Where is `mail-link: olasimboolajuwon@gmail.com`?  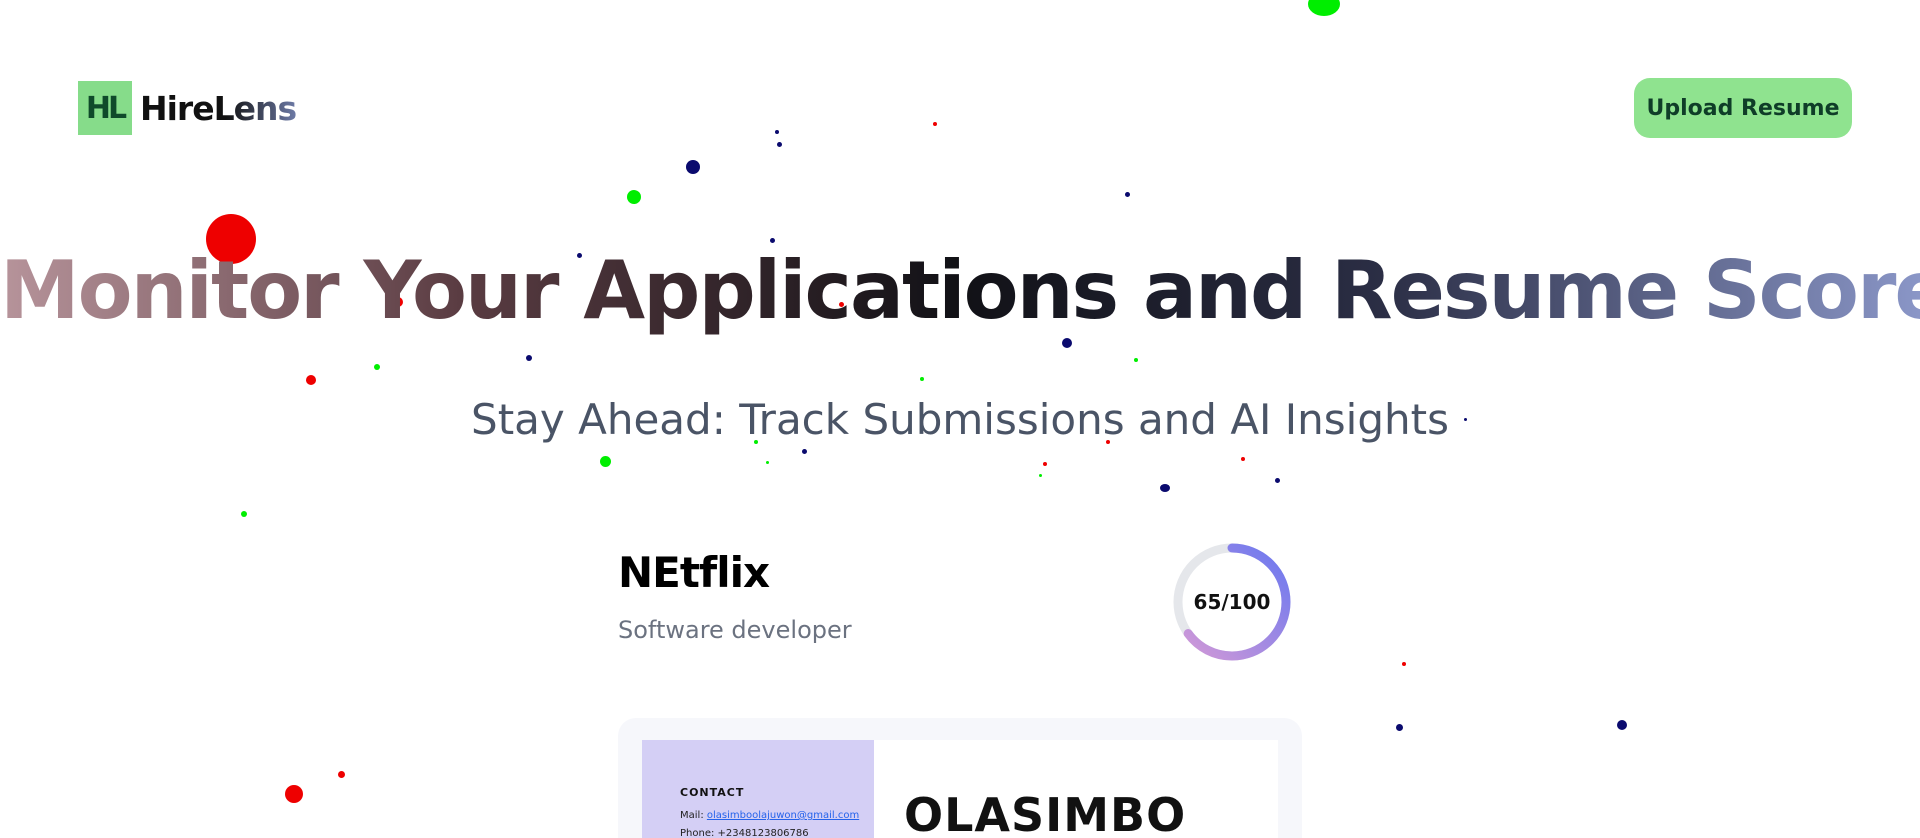 mail-link: olasimboolajuwon@gmail.com is located at coordinates (783, 815).